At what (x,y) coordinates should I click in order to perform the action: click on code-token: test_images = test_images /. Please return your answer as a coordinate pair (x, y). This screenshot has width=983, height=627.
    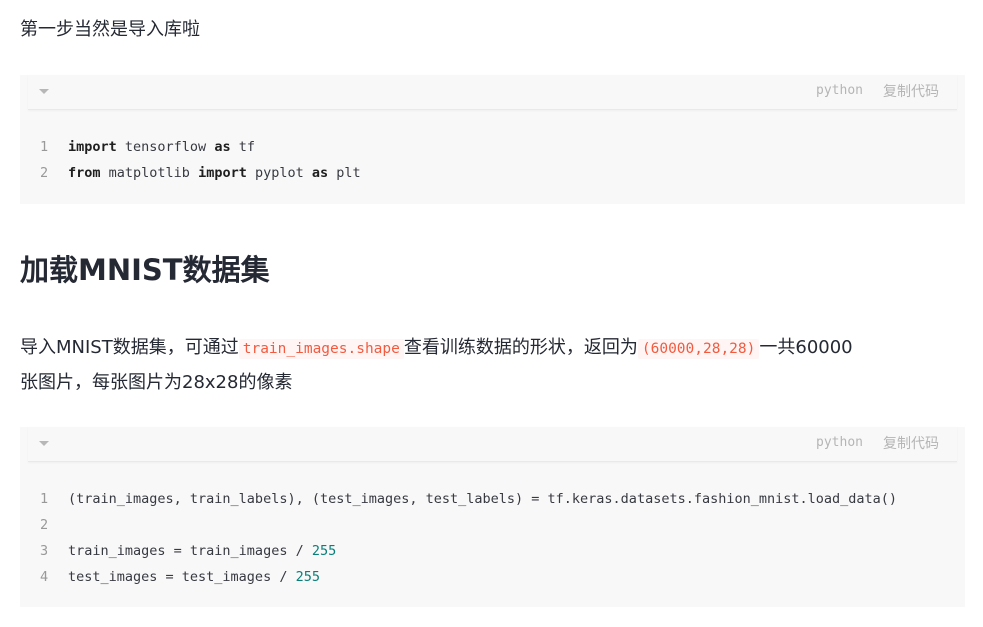
    Looking at the image, I should click on (182, 577).